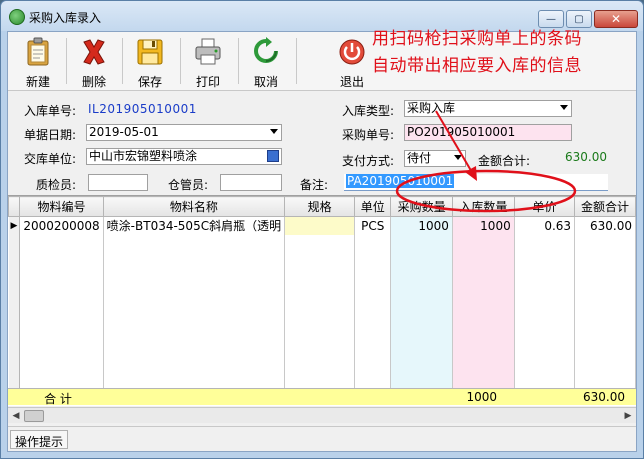  Describe the element at coordinates (454, 142) in the screenshot. I see `annotation-arrow-line` at that location.